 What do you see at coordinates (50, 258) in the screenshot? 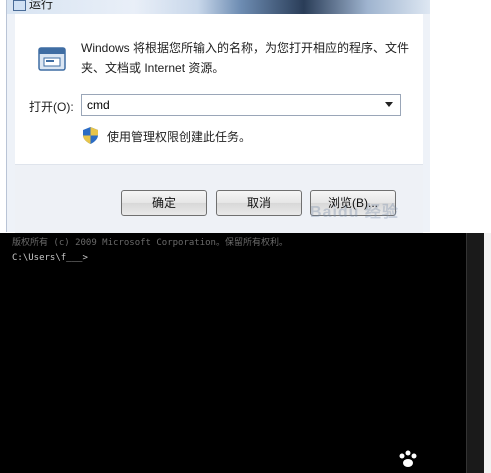
I see `console-prompt: C:\Users\f___>` at bounding box center [50, 258].